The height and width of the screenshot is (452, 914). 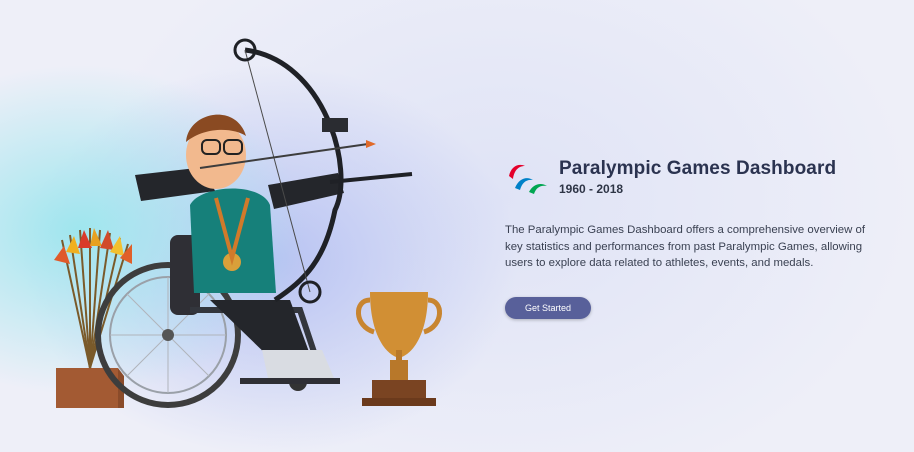 I want to click on arrow-quiver-box, so click(x=93, y=318).